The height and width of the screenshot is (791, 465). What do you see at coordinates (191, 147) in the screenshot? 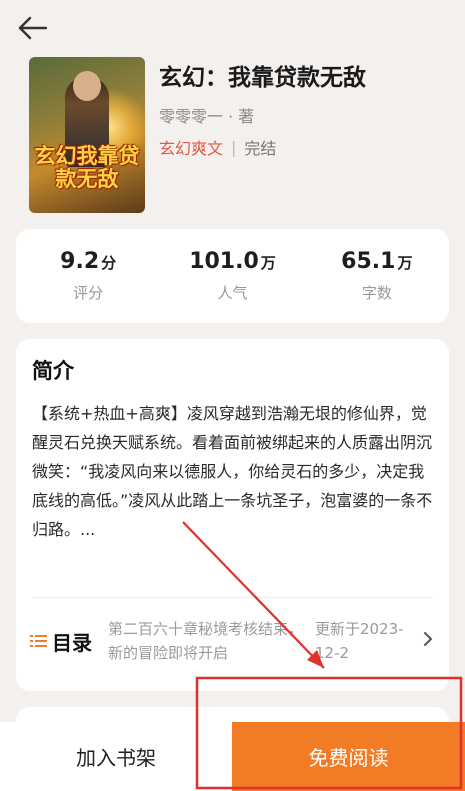
I see `genre-tag: 玄幻爽文` at bounding box center [191, 147].